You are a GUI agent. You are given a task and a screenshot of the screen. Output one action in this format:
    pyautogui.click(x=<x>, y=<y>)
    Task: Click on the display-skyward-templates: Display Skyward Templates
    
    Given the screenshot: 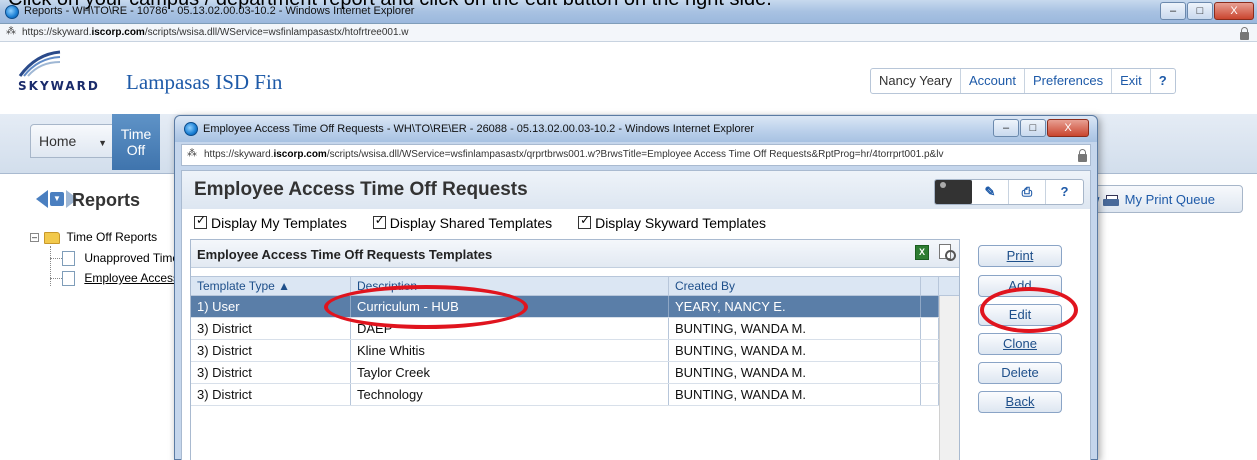 What is the action you would take?
    pyautogui.click(x=672, y=222)
    